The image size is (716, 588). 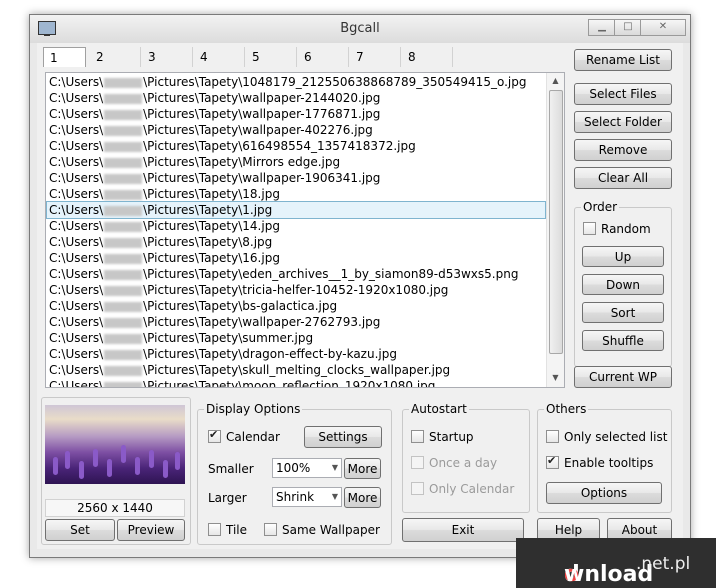 I want to click on list-scrollbar: ▲ ▼, so click(x=555, y=230).